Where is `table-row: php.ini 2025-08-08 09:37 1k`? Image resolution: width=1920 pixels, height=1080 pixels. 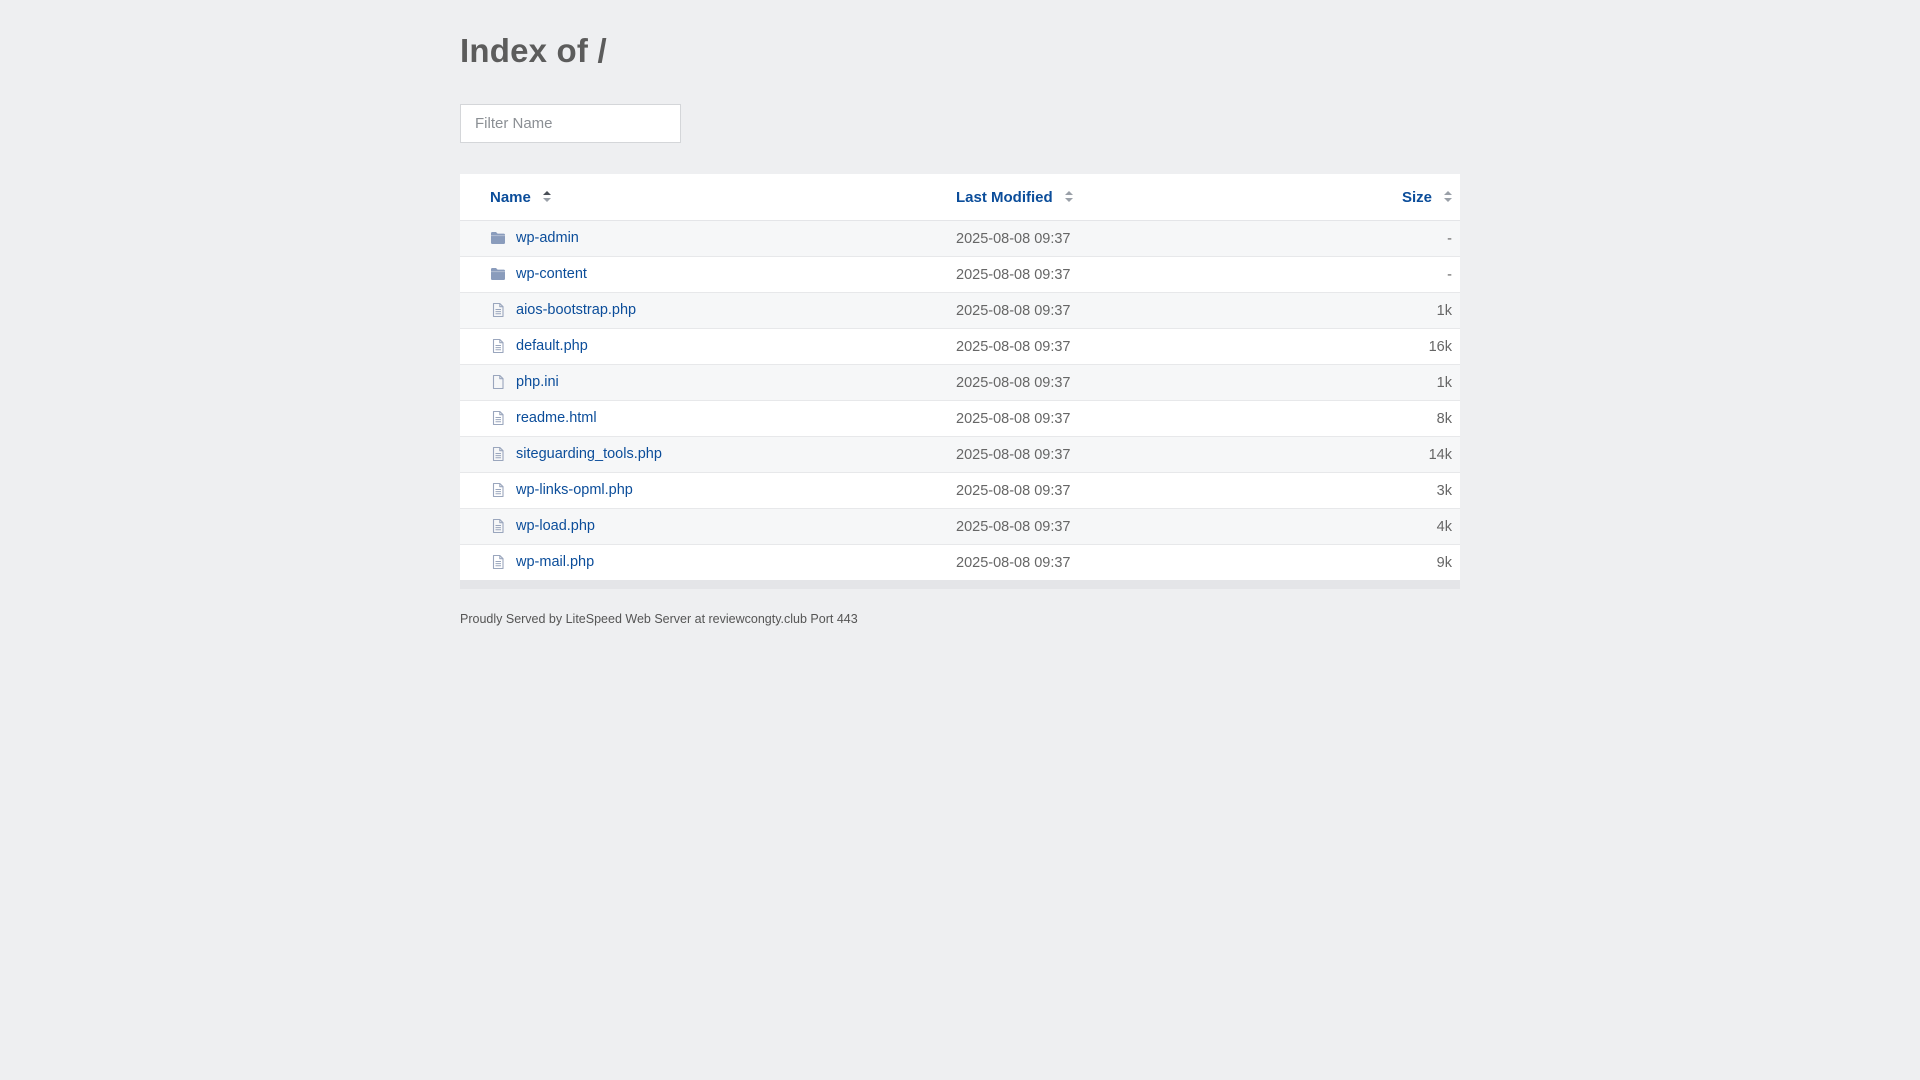 table-row: php.ini 2025-08-08 09:37 1k is located at coordinates (960, 382).